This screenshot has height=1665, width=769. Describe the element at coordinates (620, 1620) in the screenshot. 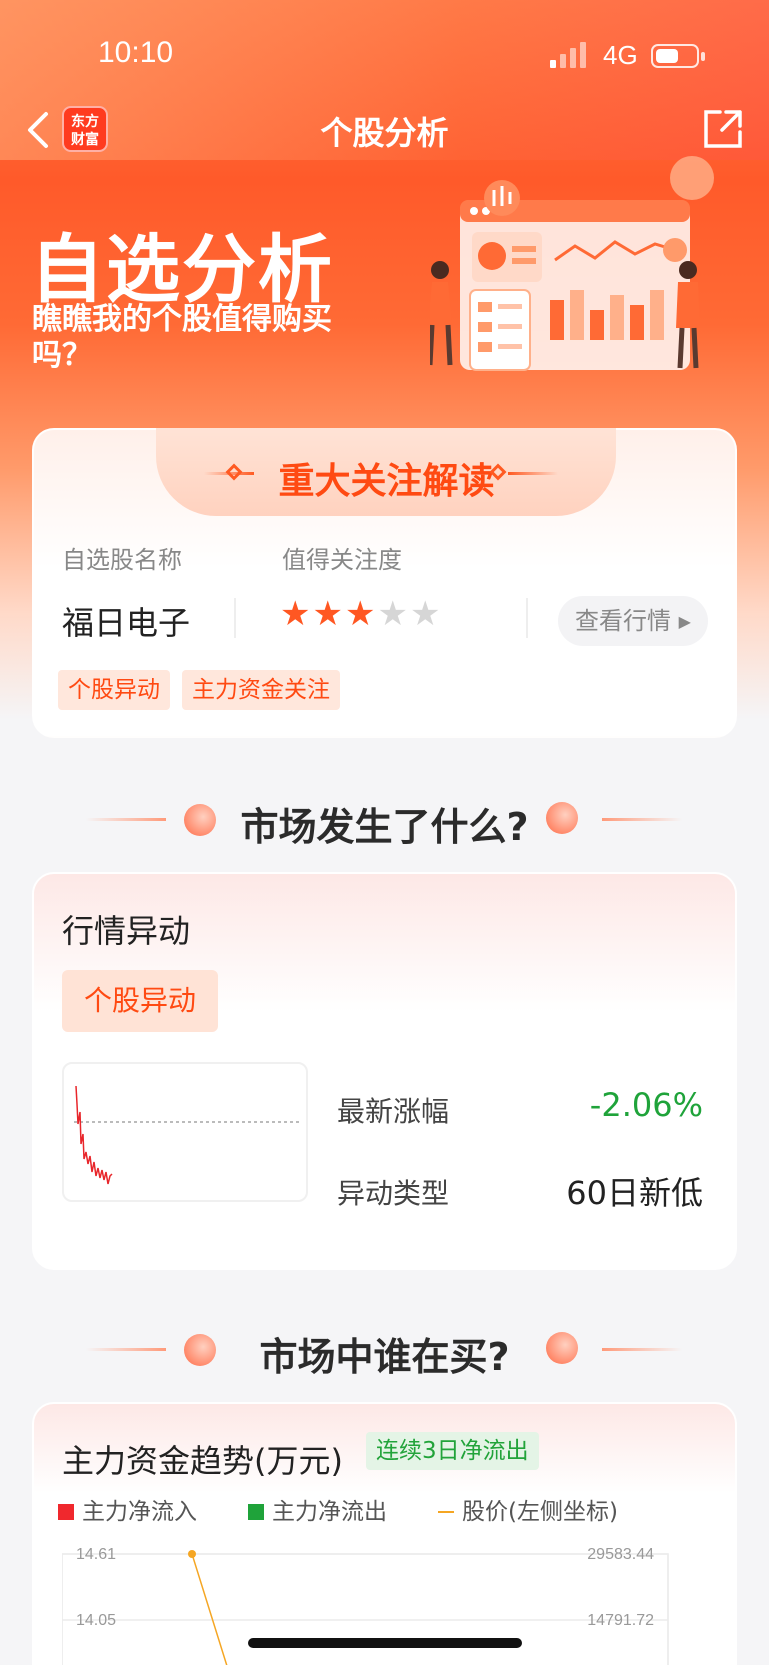

I see `right-axis-tick: 14791.72` at that location.